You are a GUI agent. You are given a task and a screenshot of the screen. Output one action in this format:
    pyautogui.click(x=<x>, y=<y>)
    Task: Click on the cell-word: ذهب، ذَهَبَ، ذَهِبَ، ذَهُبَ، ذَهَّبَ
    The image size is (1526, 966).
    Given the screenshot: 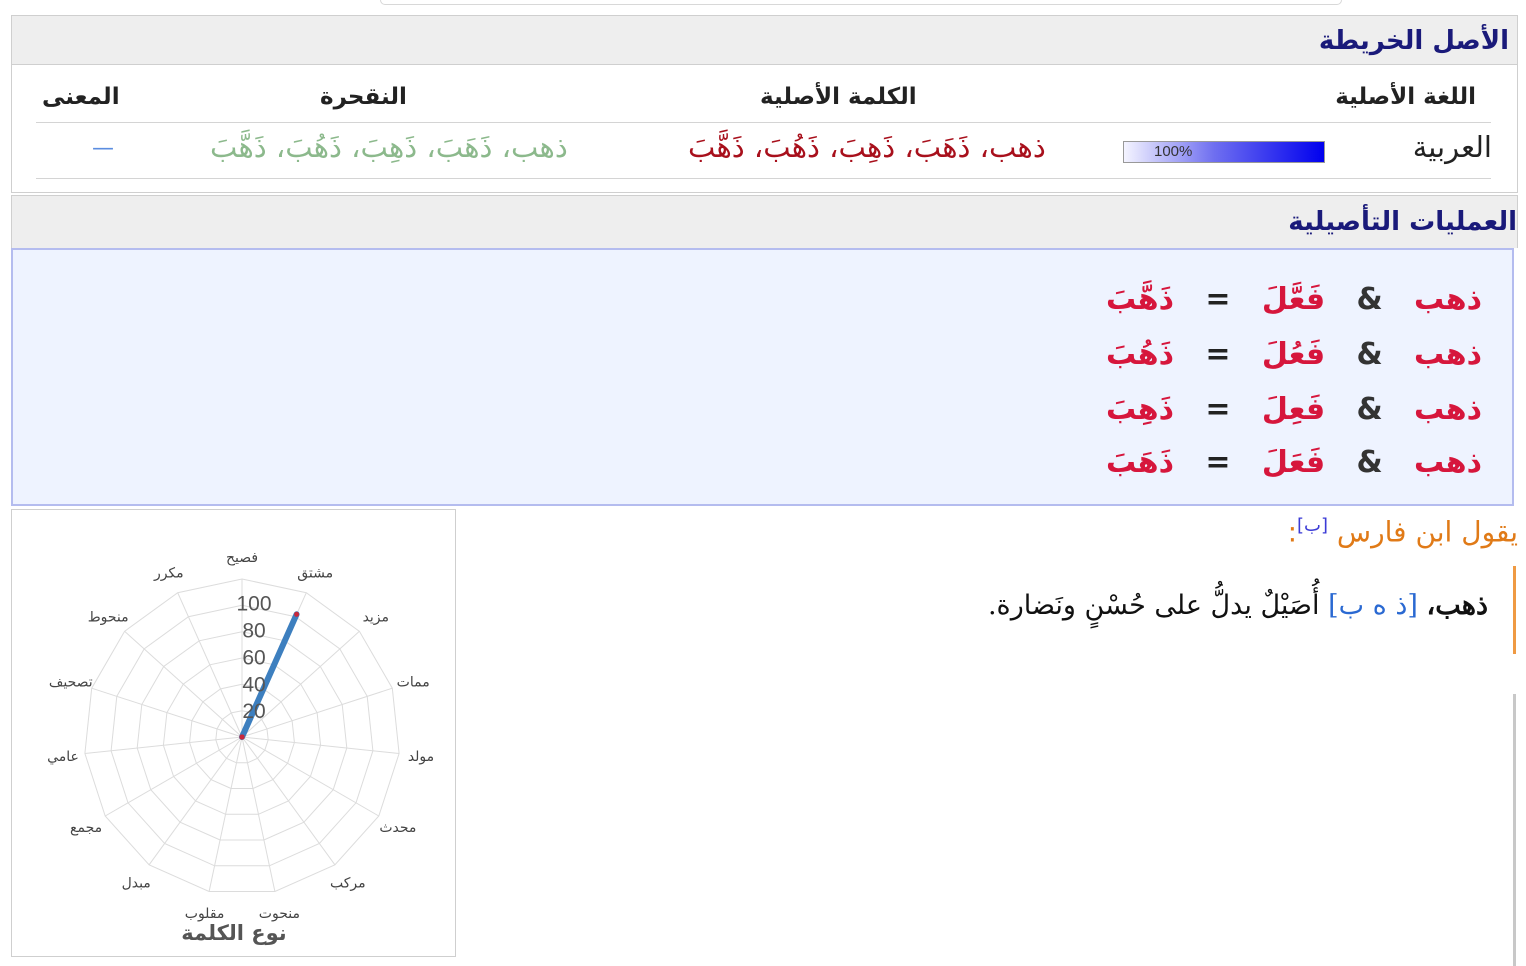 What is the action you would take?
    pyautogui.click(x=867, y=147)
    